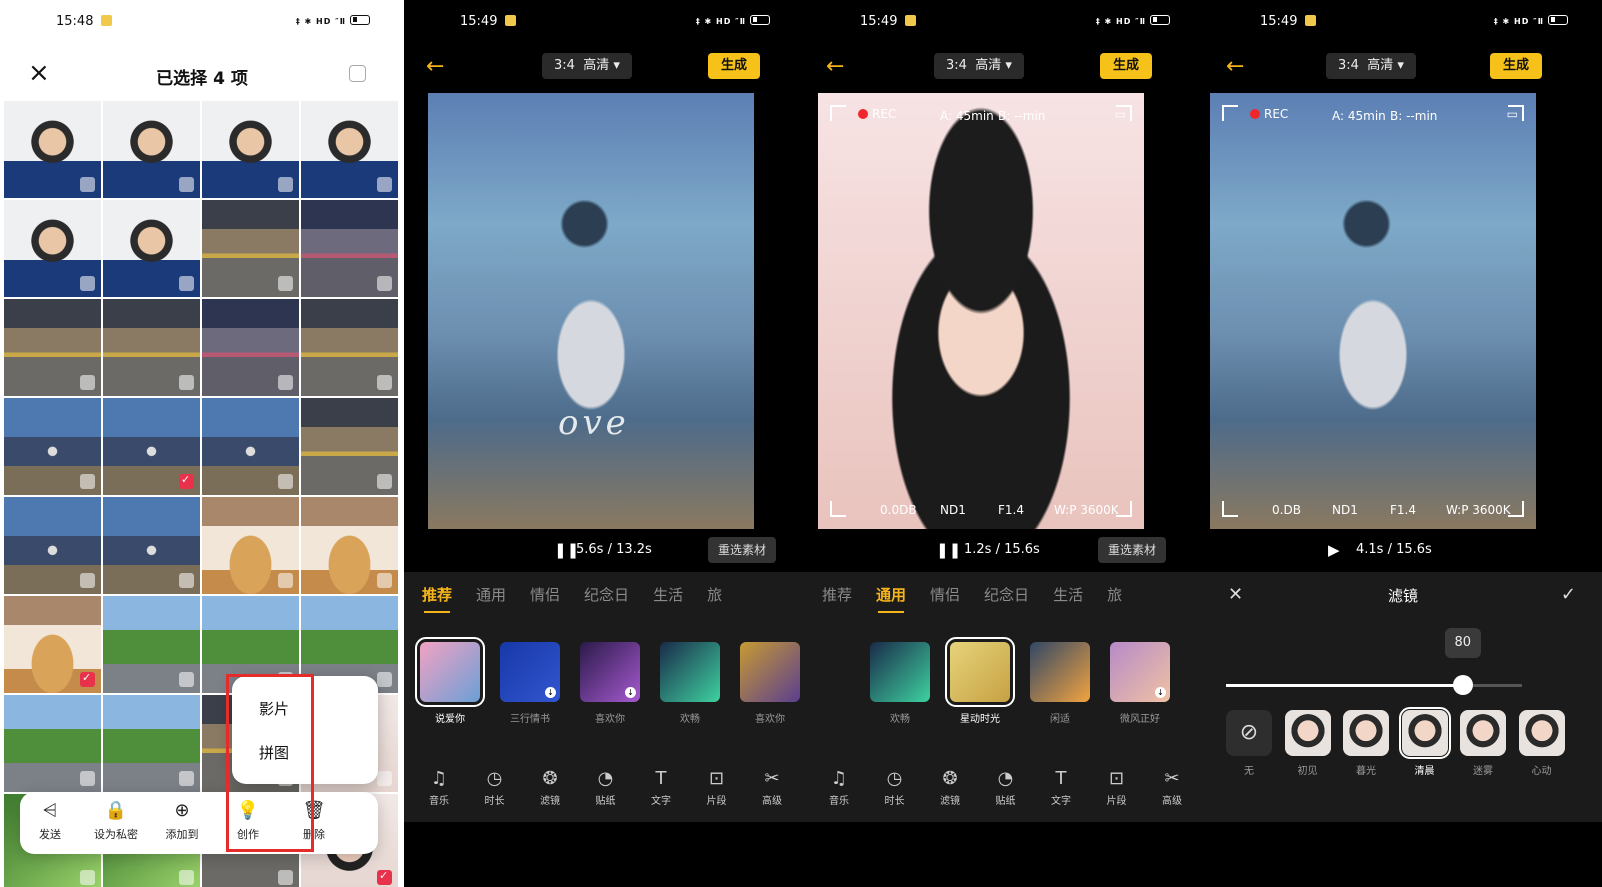  I want to click on action-lock: 🔒 设为私密, so click(116, 821).